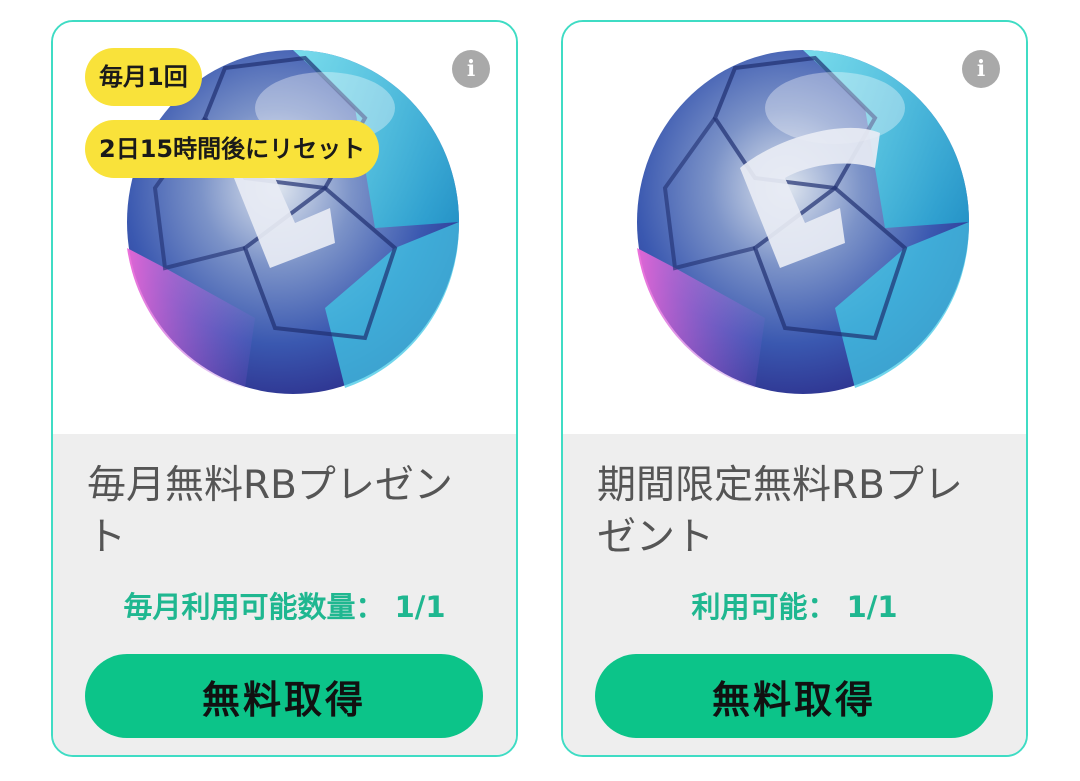  What do you see at coordinates (794, 607) in the screenshot?
I see `availability-count: 利用可能： 1/1` at bounding box center [794, 607].